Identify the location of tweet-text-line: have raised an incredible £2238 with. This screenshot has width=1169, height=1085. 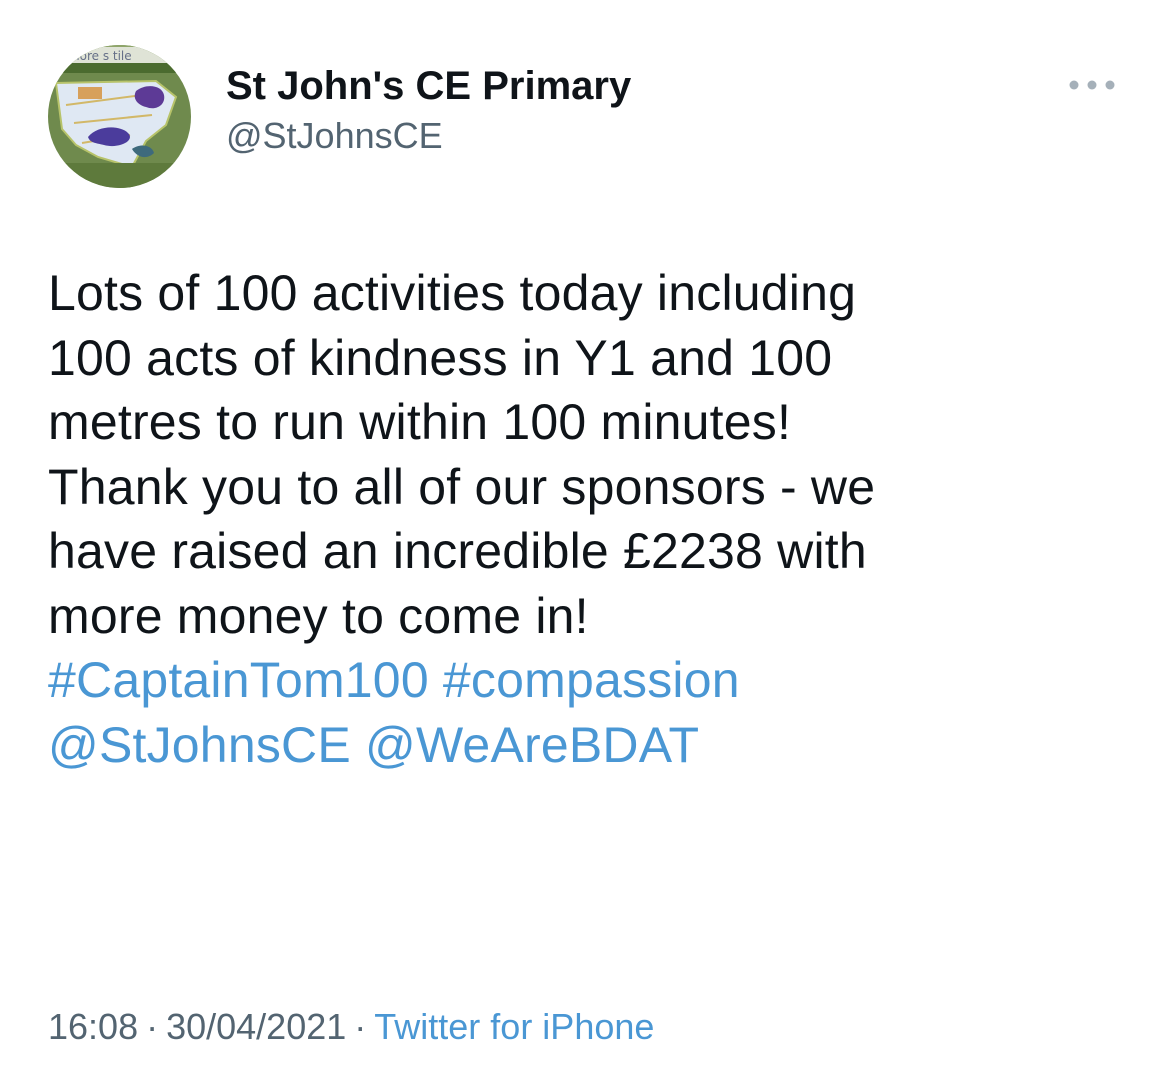
(457, 551).